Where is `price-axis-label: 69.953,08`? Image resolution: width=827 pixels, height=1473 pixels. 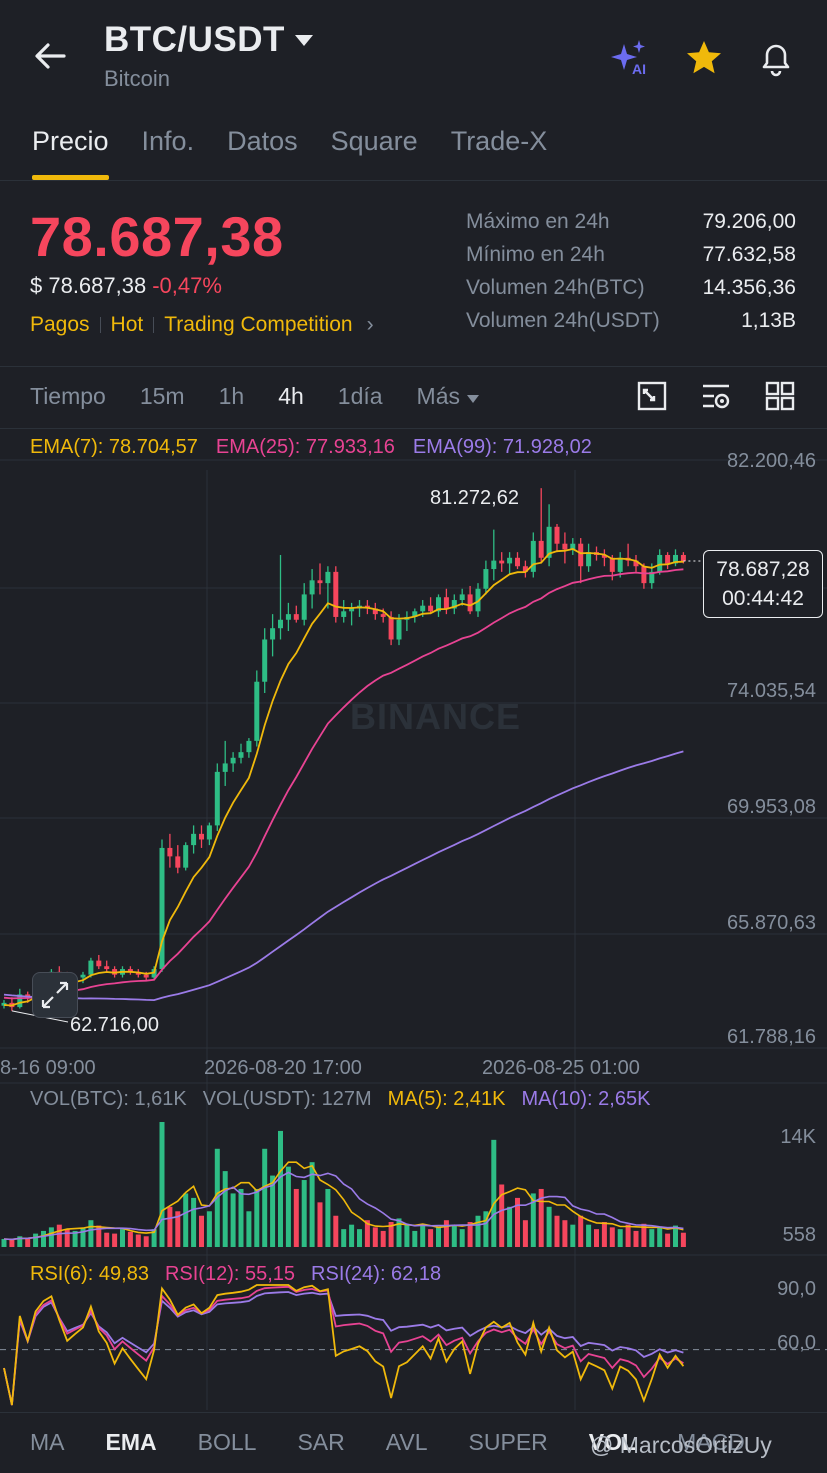 price-axis-label: 69.953,08 is located at coordinates (771, 807).